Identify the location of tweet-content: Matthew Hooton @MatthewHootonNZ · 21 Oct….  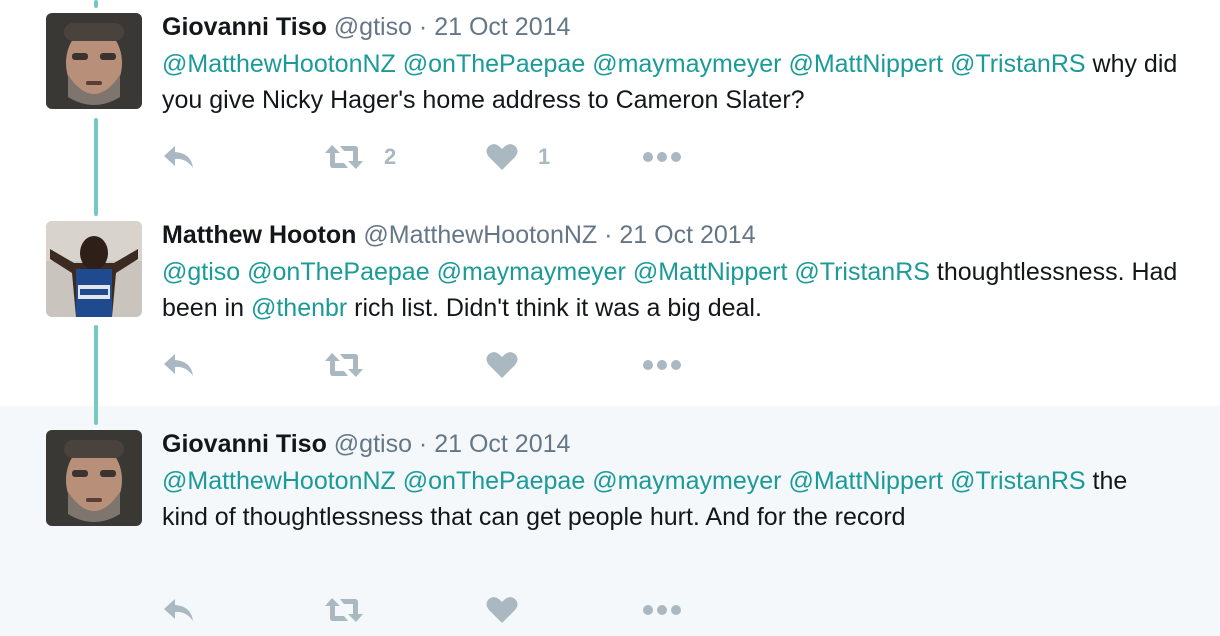
(671, 272).